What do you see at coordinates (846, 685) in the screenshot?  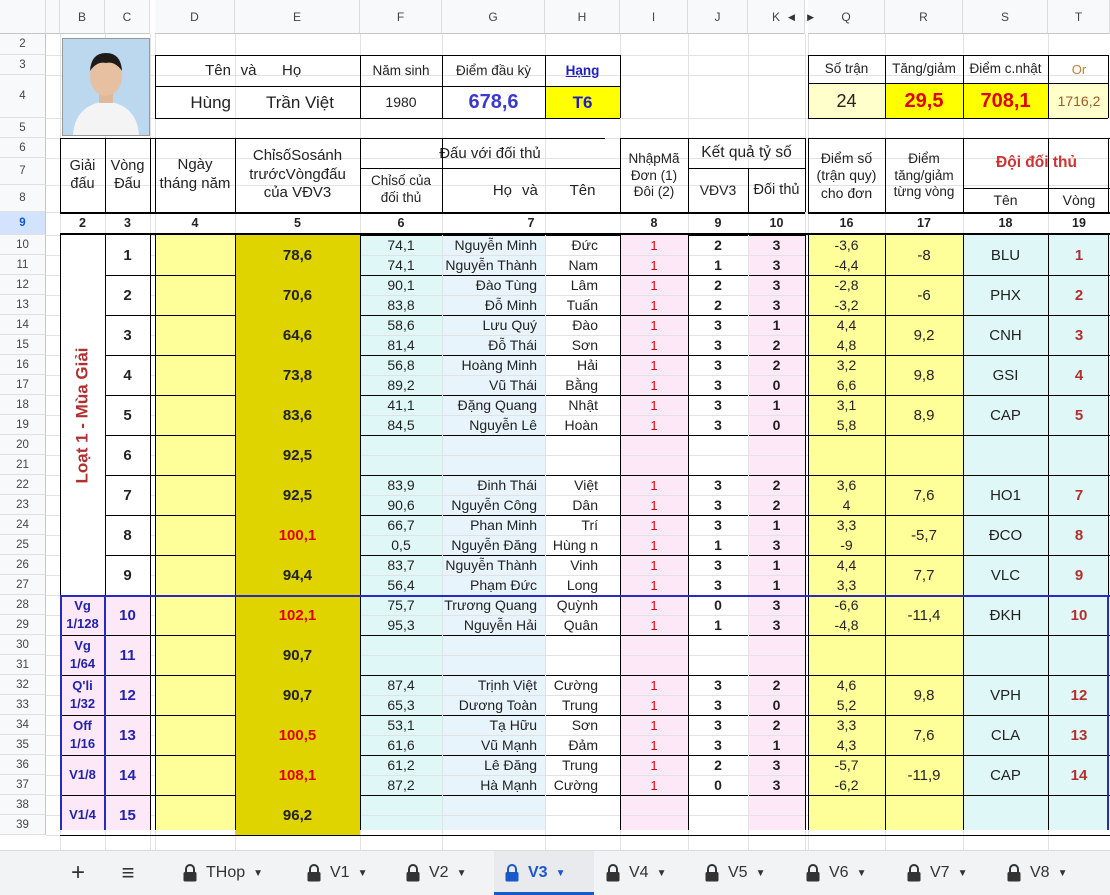 I see `match-points: 4,6` at bounding box center [846, 685].